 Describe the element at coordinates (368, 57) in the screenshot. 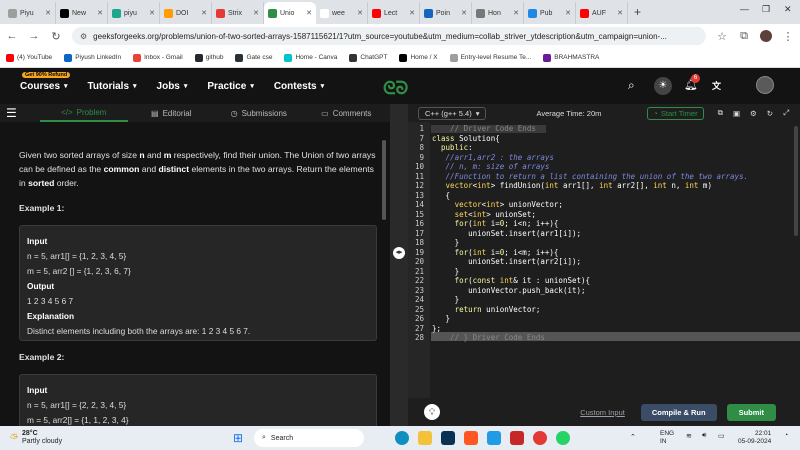

I see `bookmark-item: ChatGPT` at that location.